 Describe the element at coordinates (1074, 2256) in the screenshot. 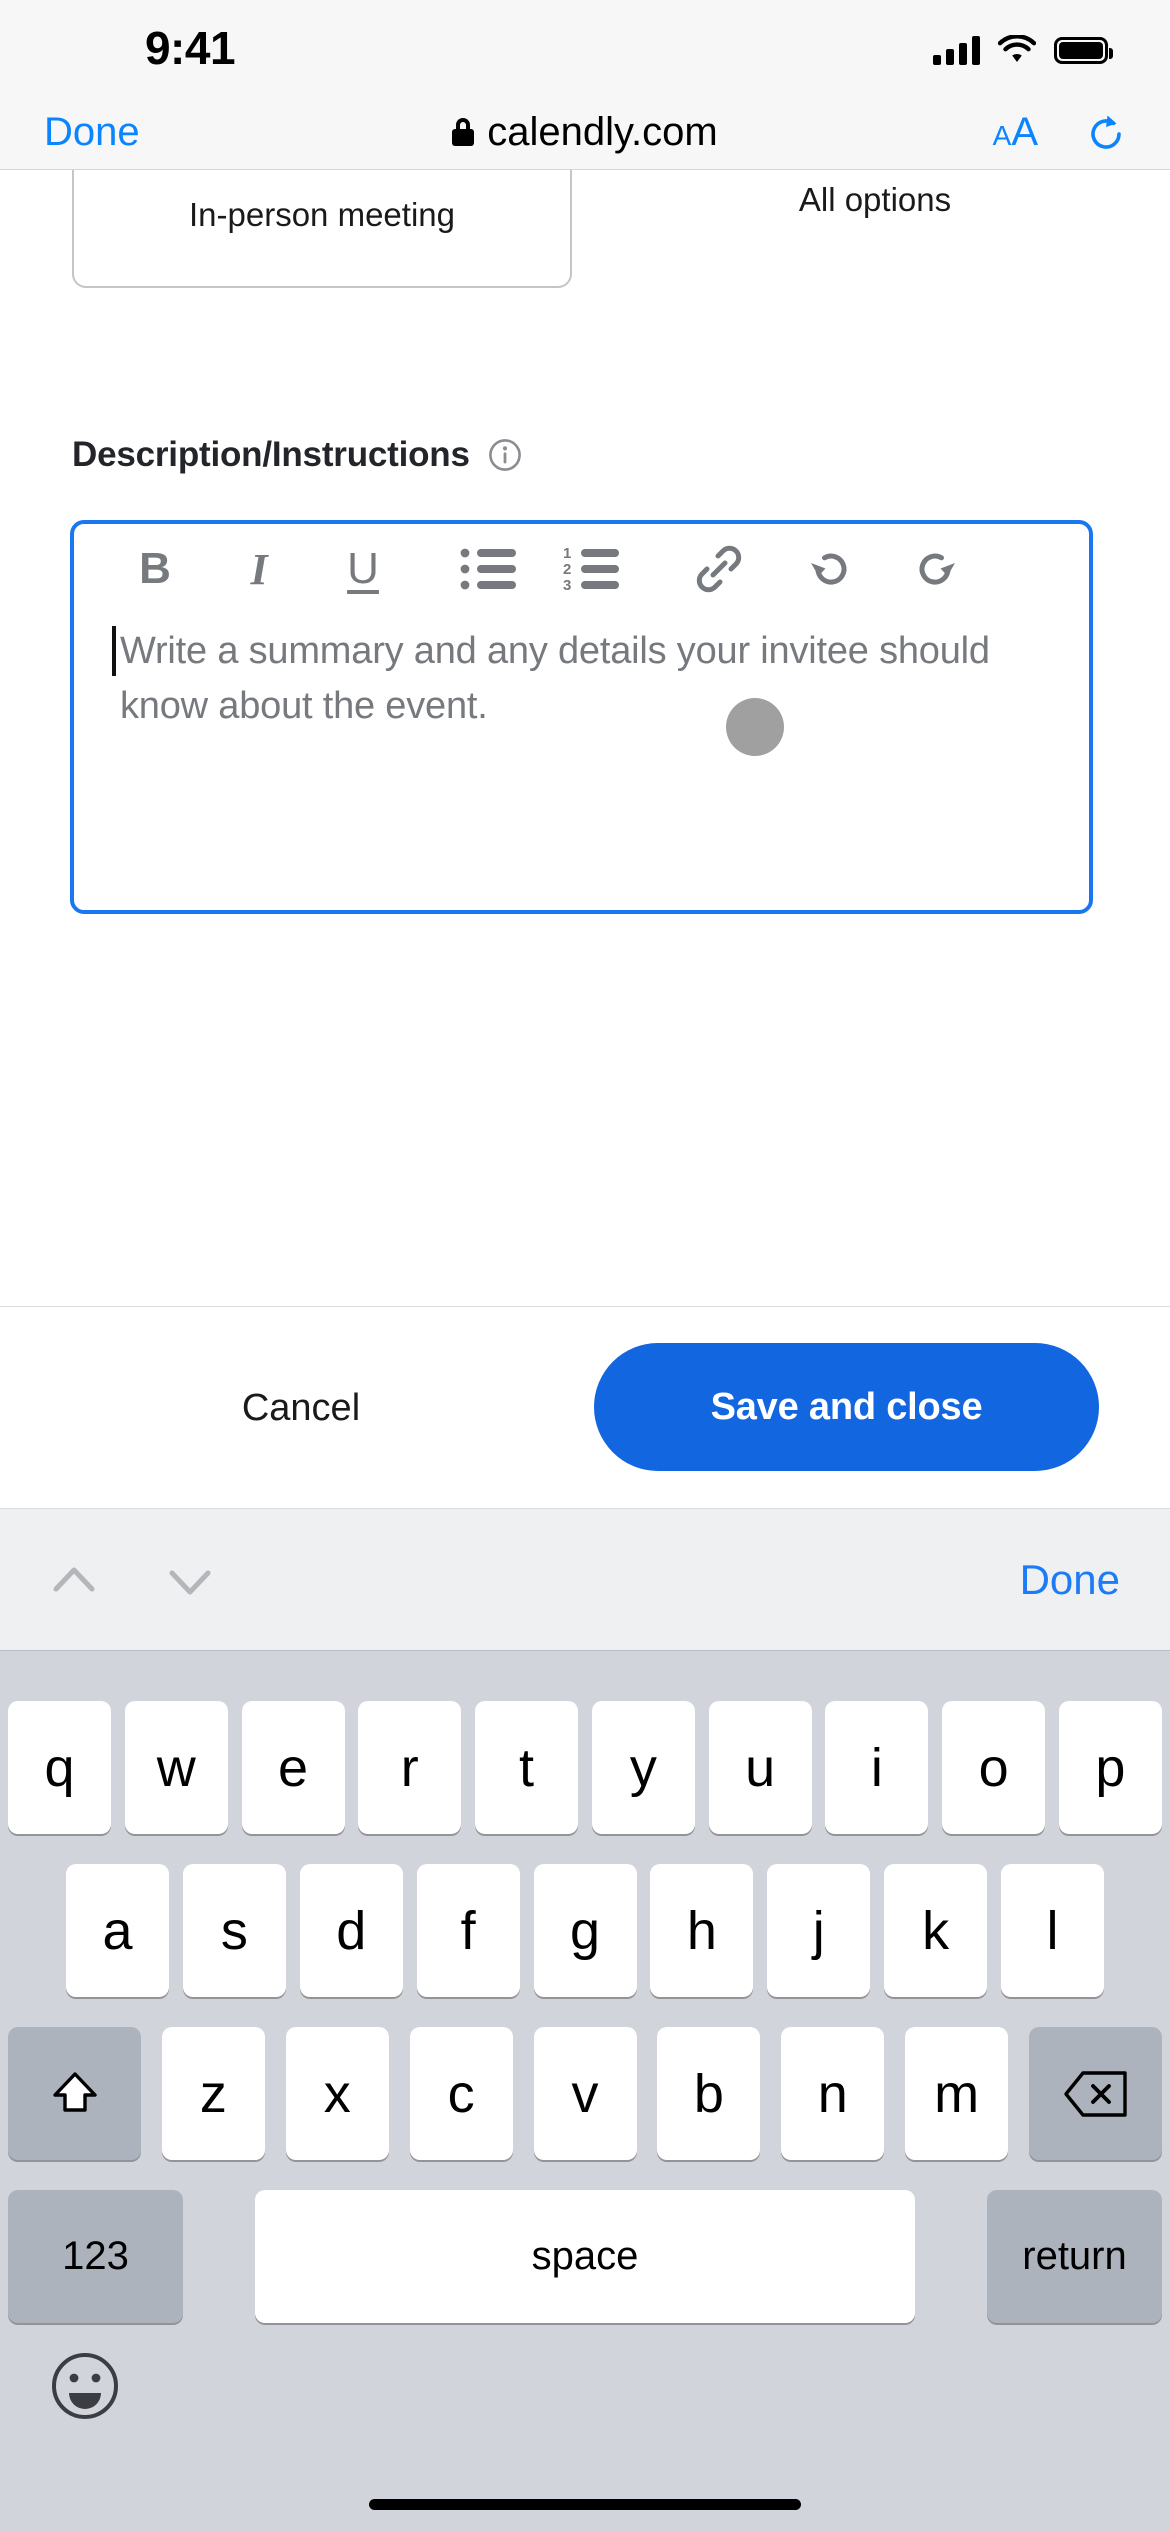

I see `return-key: return` at that location.